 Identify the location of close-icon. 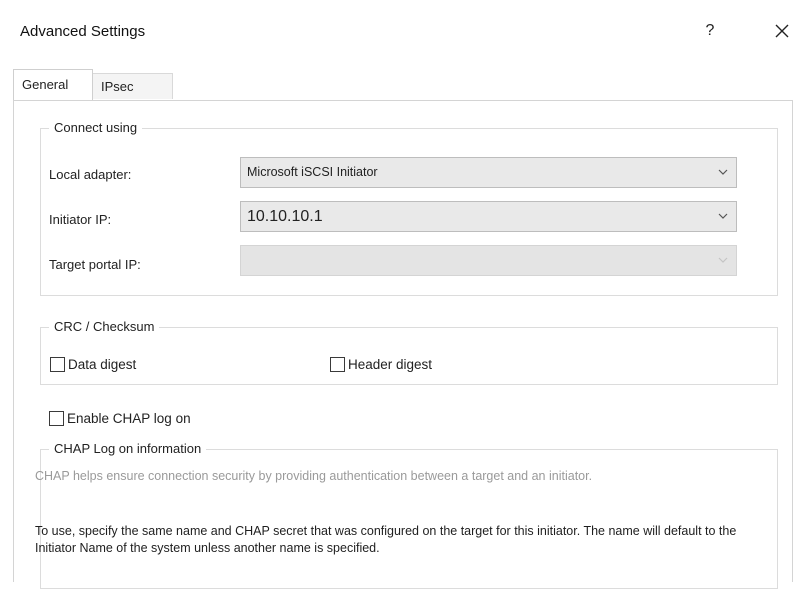
(782, 31).